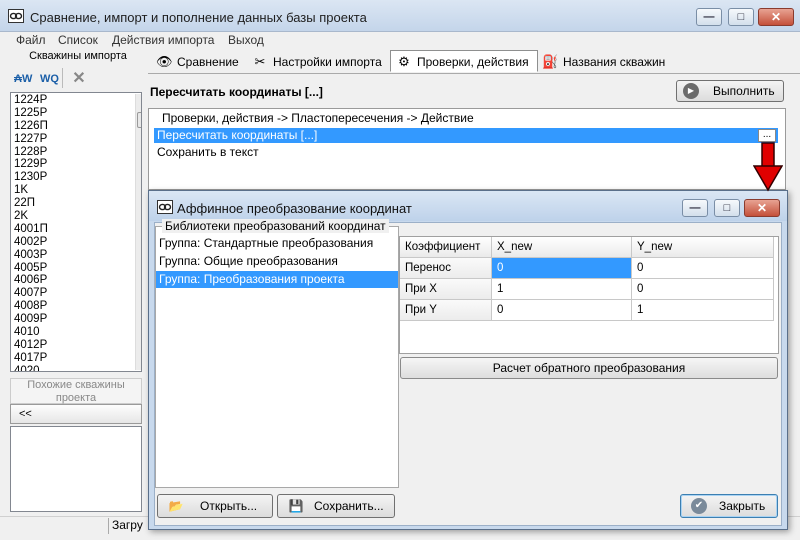  I want to click on run-label: Выполнить, so click(744, 91).